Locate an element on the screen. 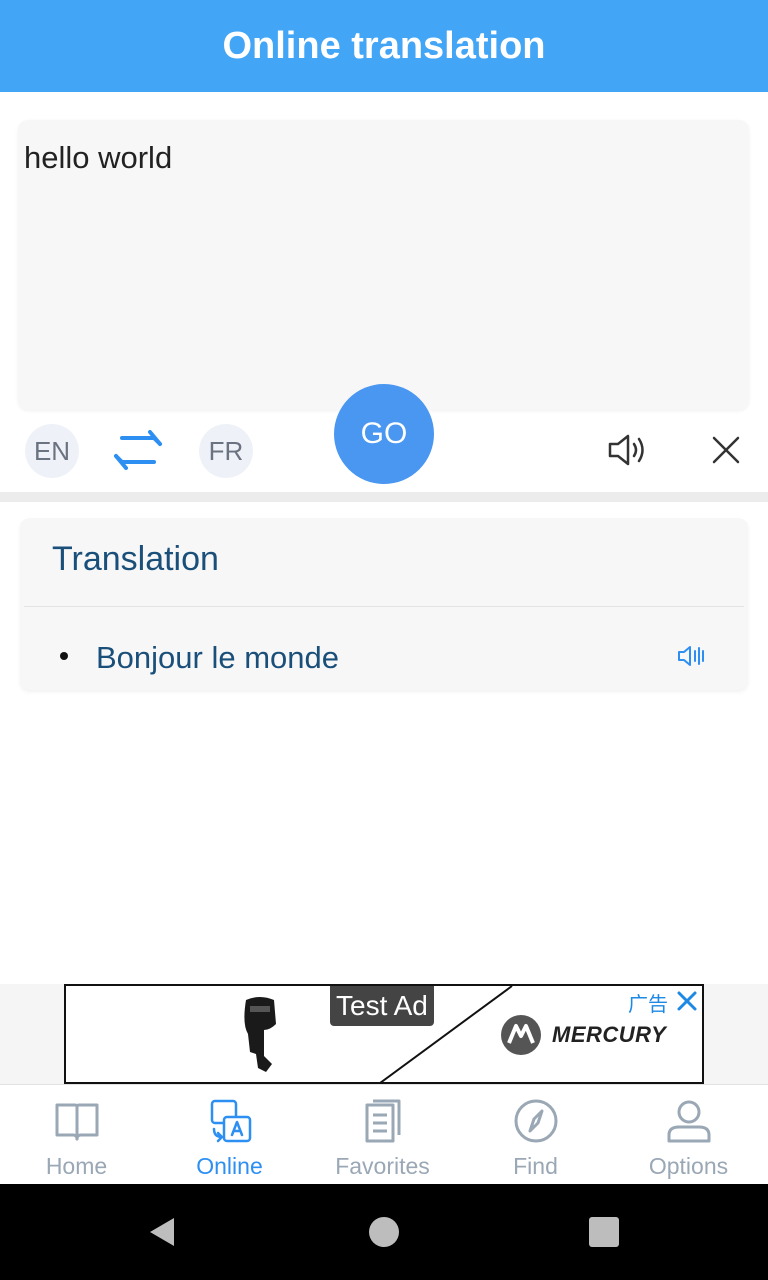  recent-apps-icon is located at coordinates (604, 1232).